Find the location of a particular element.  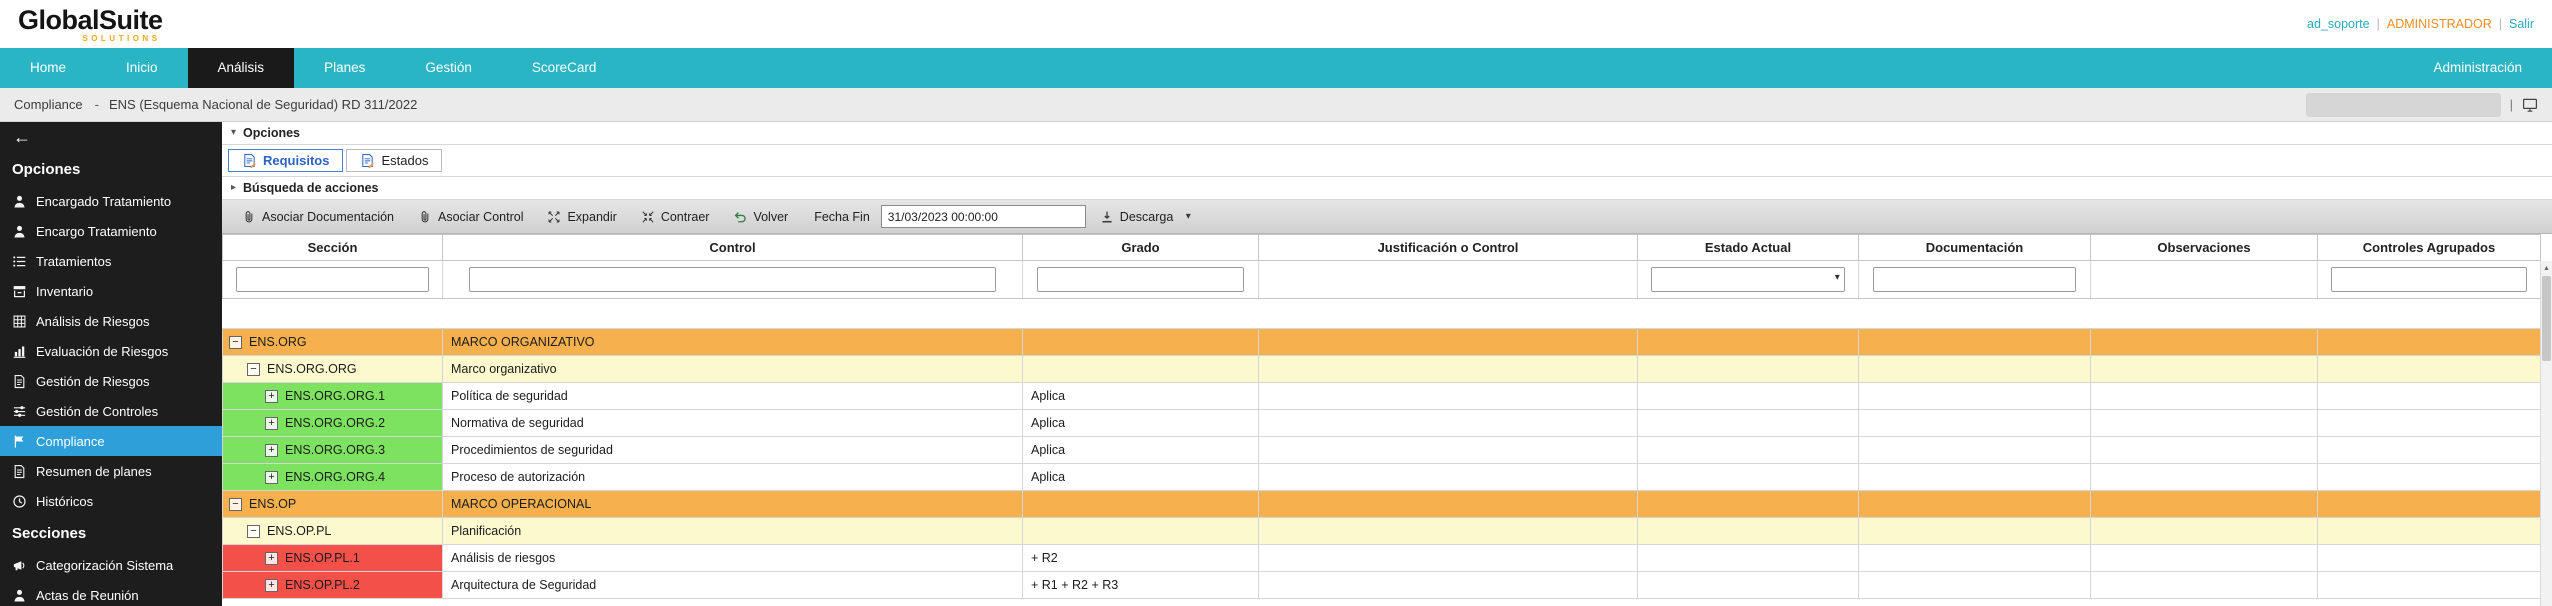

tab-estados: Estados is located at coordinates (394, 160).